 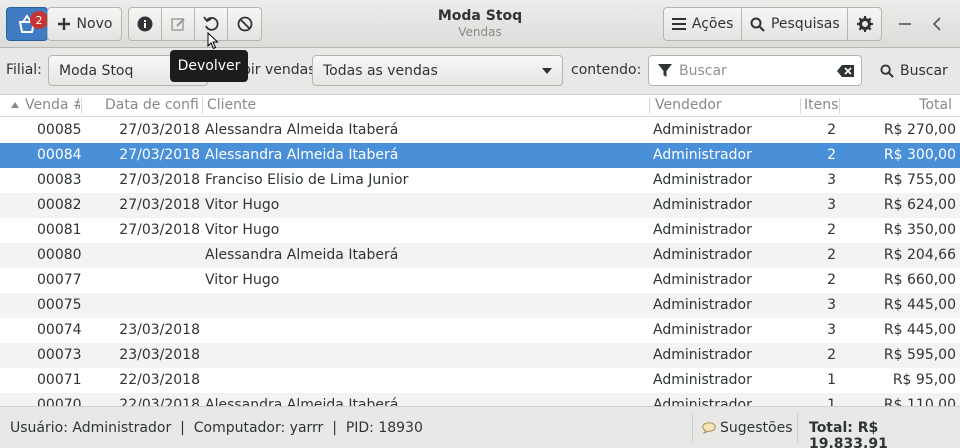 I want to click on gear-icon, so click(x=864, y=24).